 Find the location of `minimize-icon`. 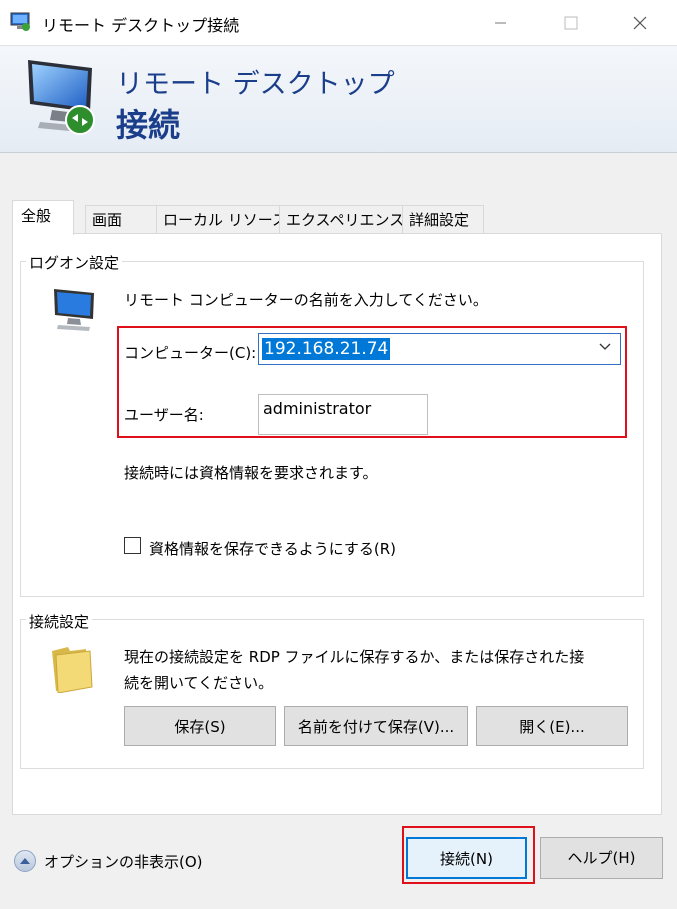

minimize-icon is located at coordinates (500, 22).